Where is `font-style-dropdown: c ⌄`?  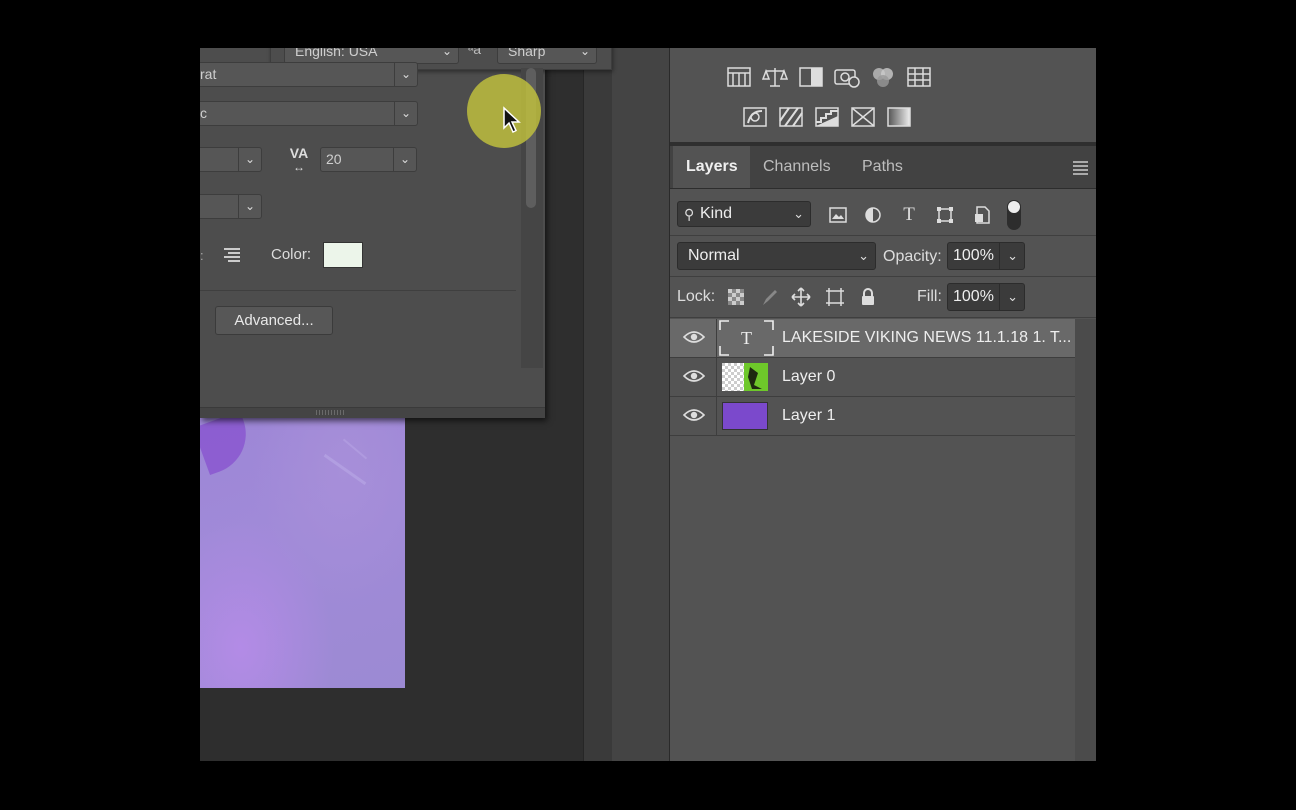 font-style-dropdown: c ⌄ is located at coordinates (309, 113).